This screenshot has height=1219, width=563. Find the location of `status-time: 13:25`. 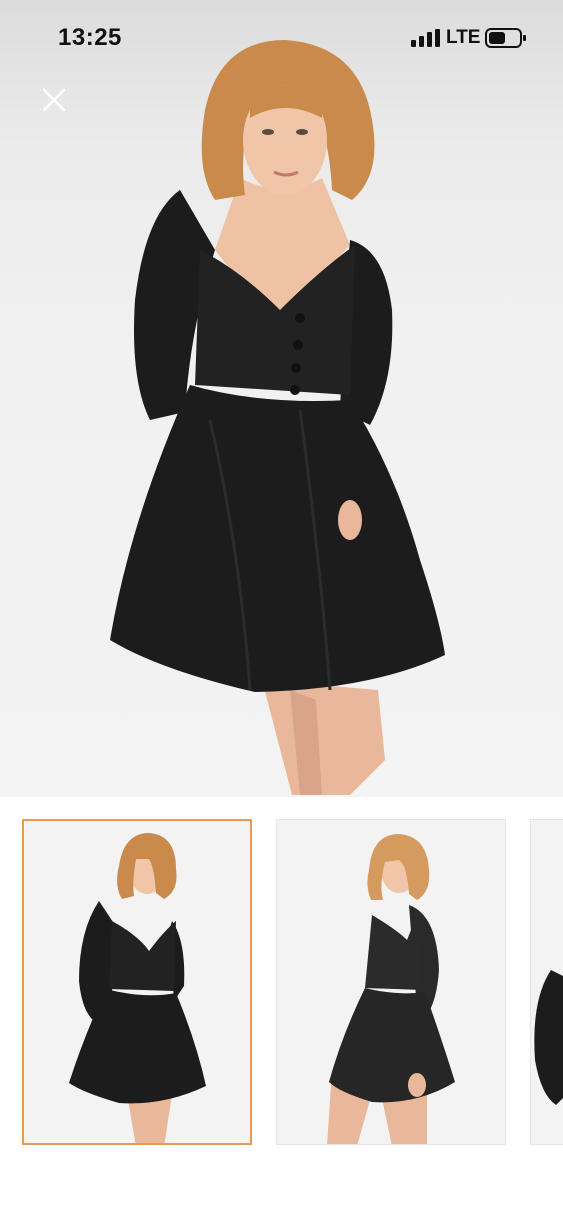

status-time: 13:25 is located at coordinates (90, 37).